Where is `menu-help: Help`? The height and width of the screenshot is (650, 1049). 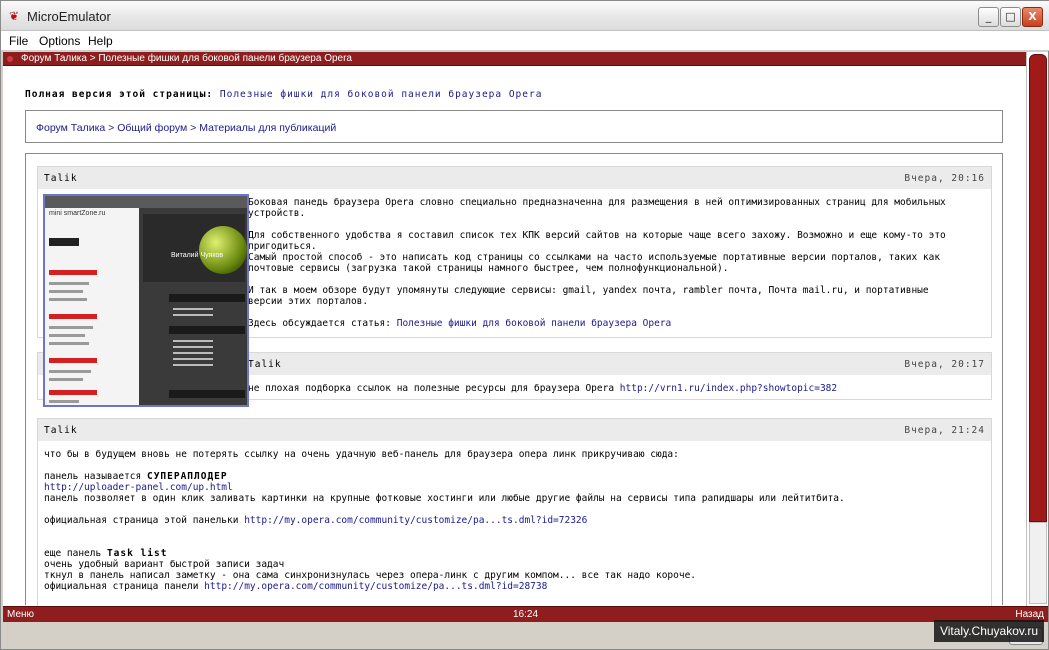 menu-help: Help is located at coordinates (100, 41).